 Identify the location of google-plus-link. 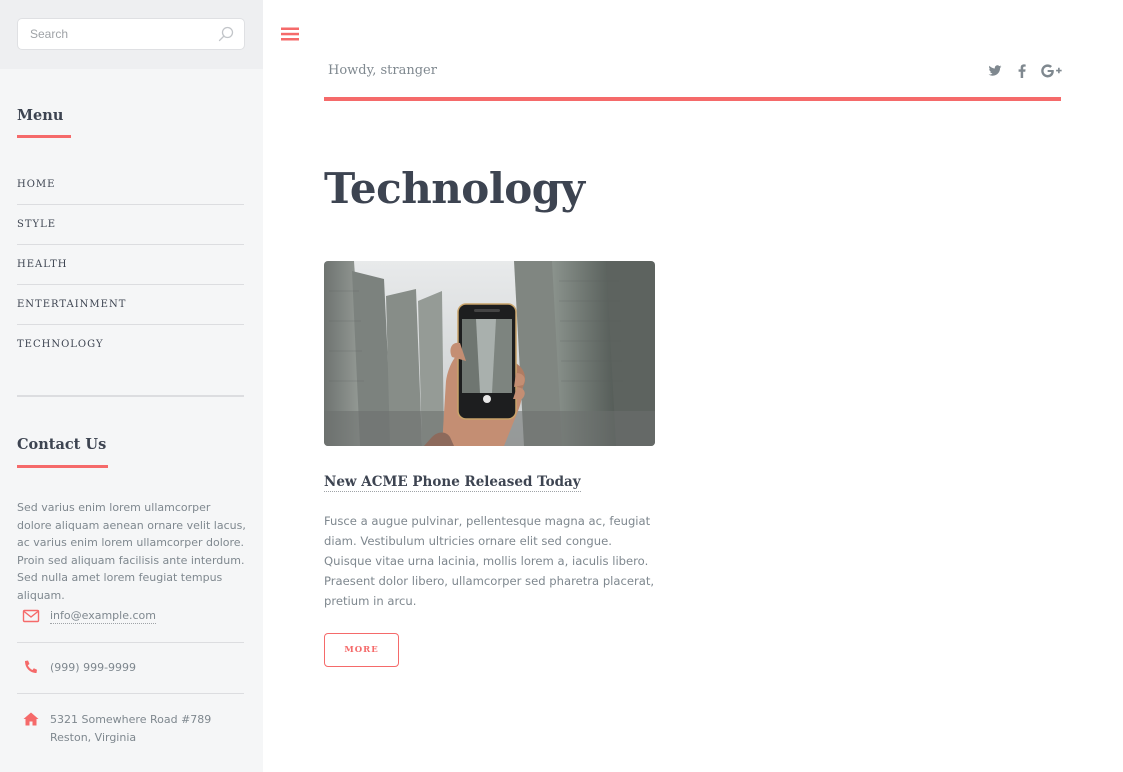
(1051, 71).